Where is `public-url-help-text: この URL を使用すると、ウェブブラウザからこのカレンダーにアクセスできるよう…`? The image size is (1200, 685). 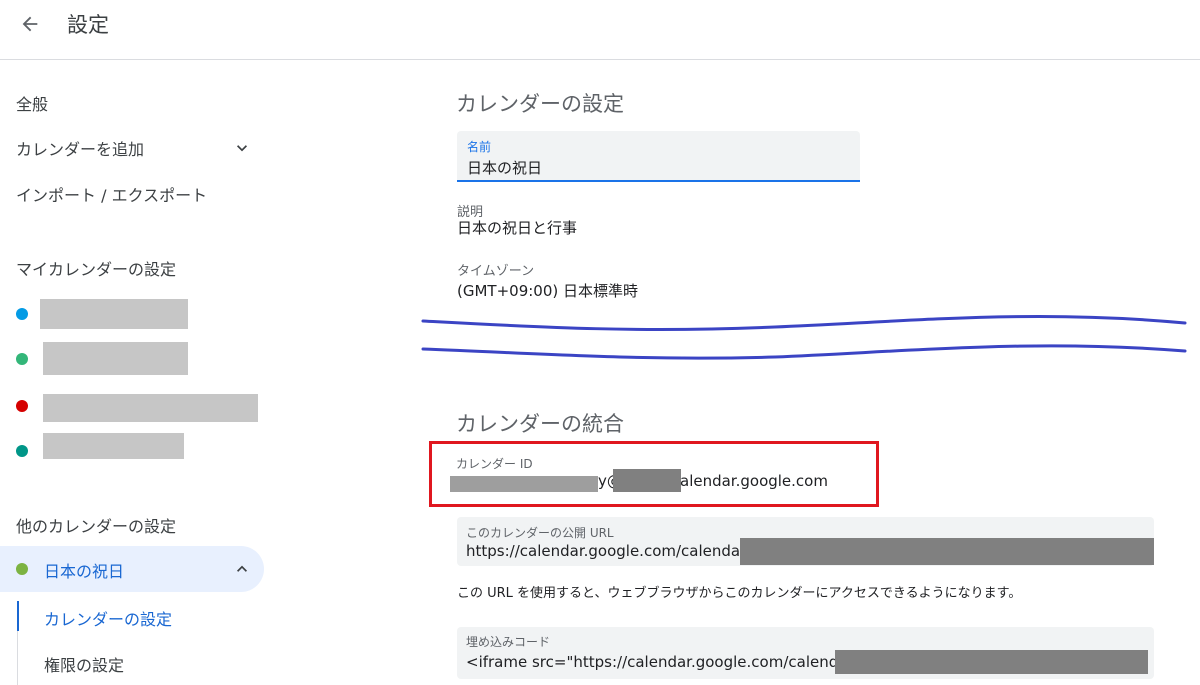
public-url-help-text: この URL を使用すると、ウェブブラウザからこのカレンダーにアクセスできるよう… is located at coordinates (739, 593).